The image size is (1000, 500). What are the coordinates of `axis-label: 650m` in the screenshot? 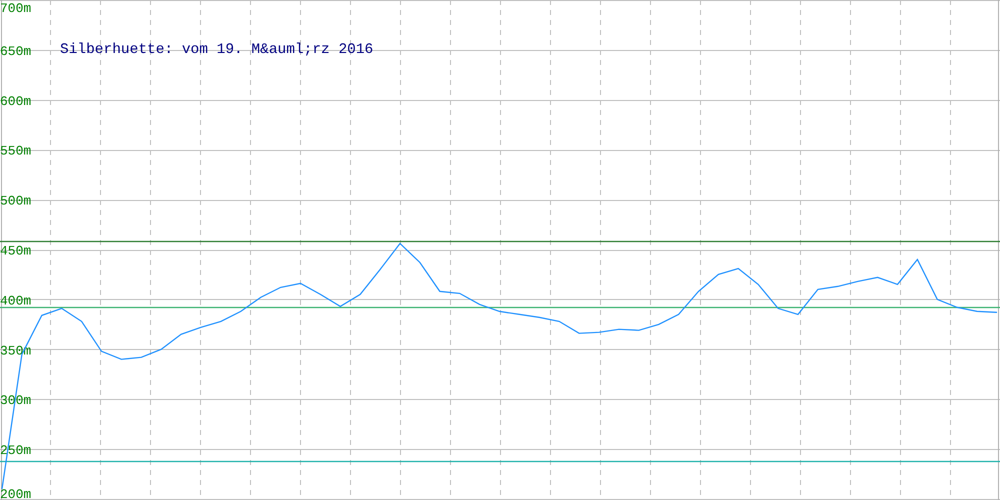 It's located at (16, 51).